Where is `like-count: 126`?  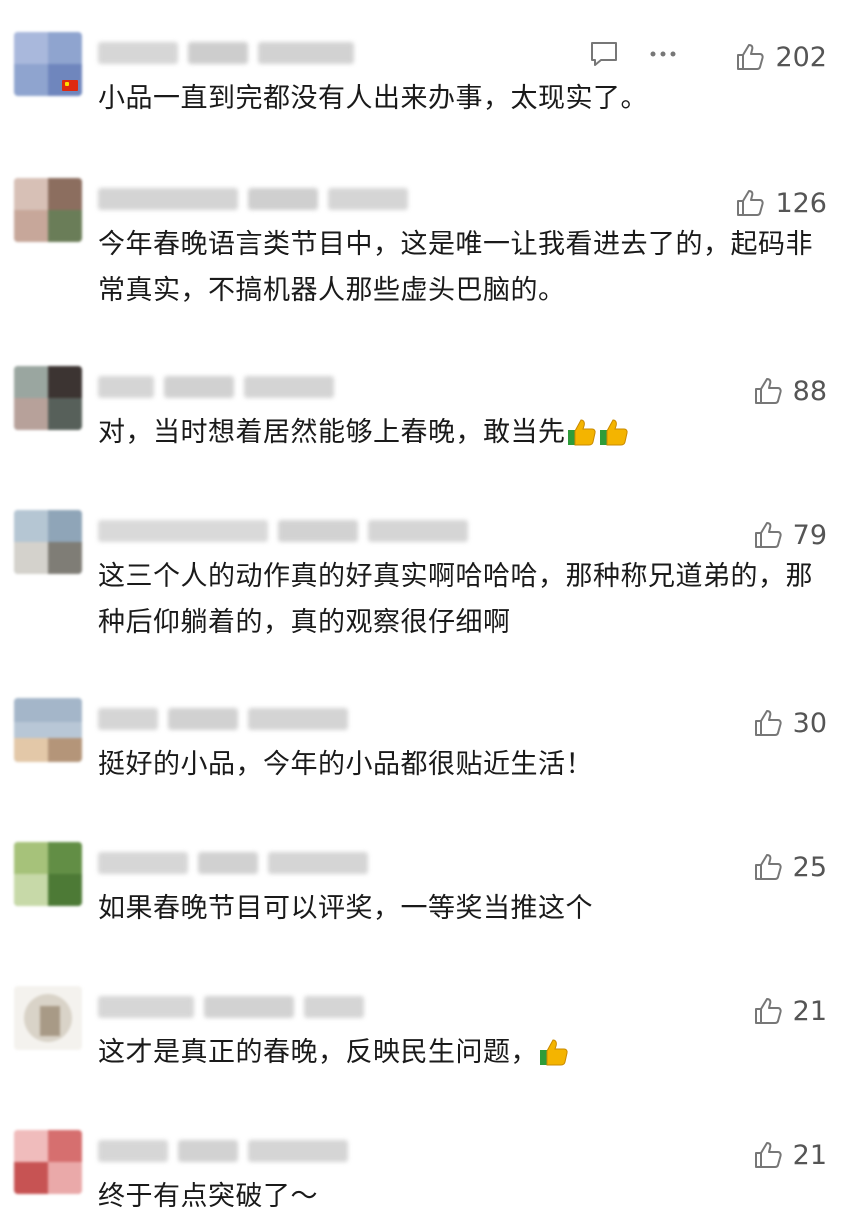 like-count: 126 is located at coordinates (801, 203).